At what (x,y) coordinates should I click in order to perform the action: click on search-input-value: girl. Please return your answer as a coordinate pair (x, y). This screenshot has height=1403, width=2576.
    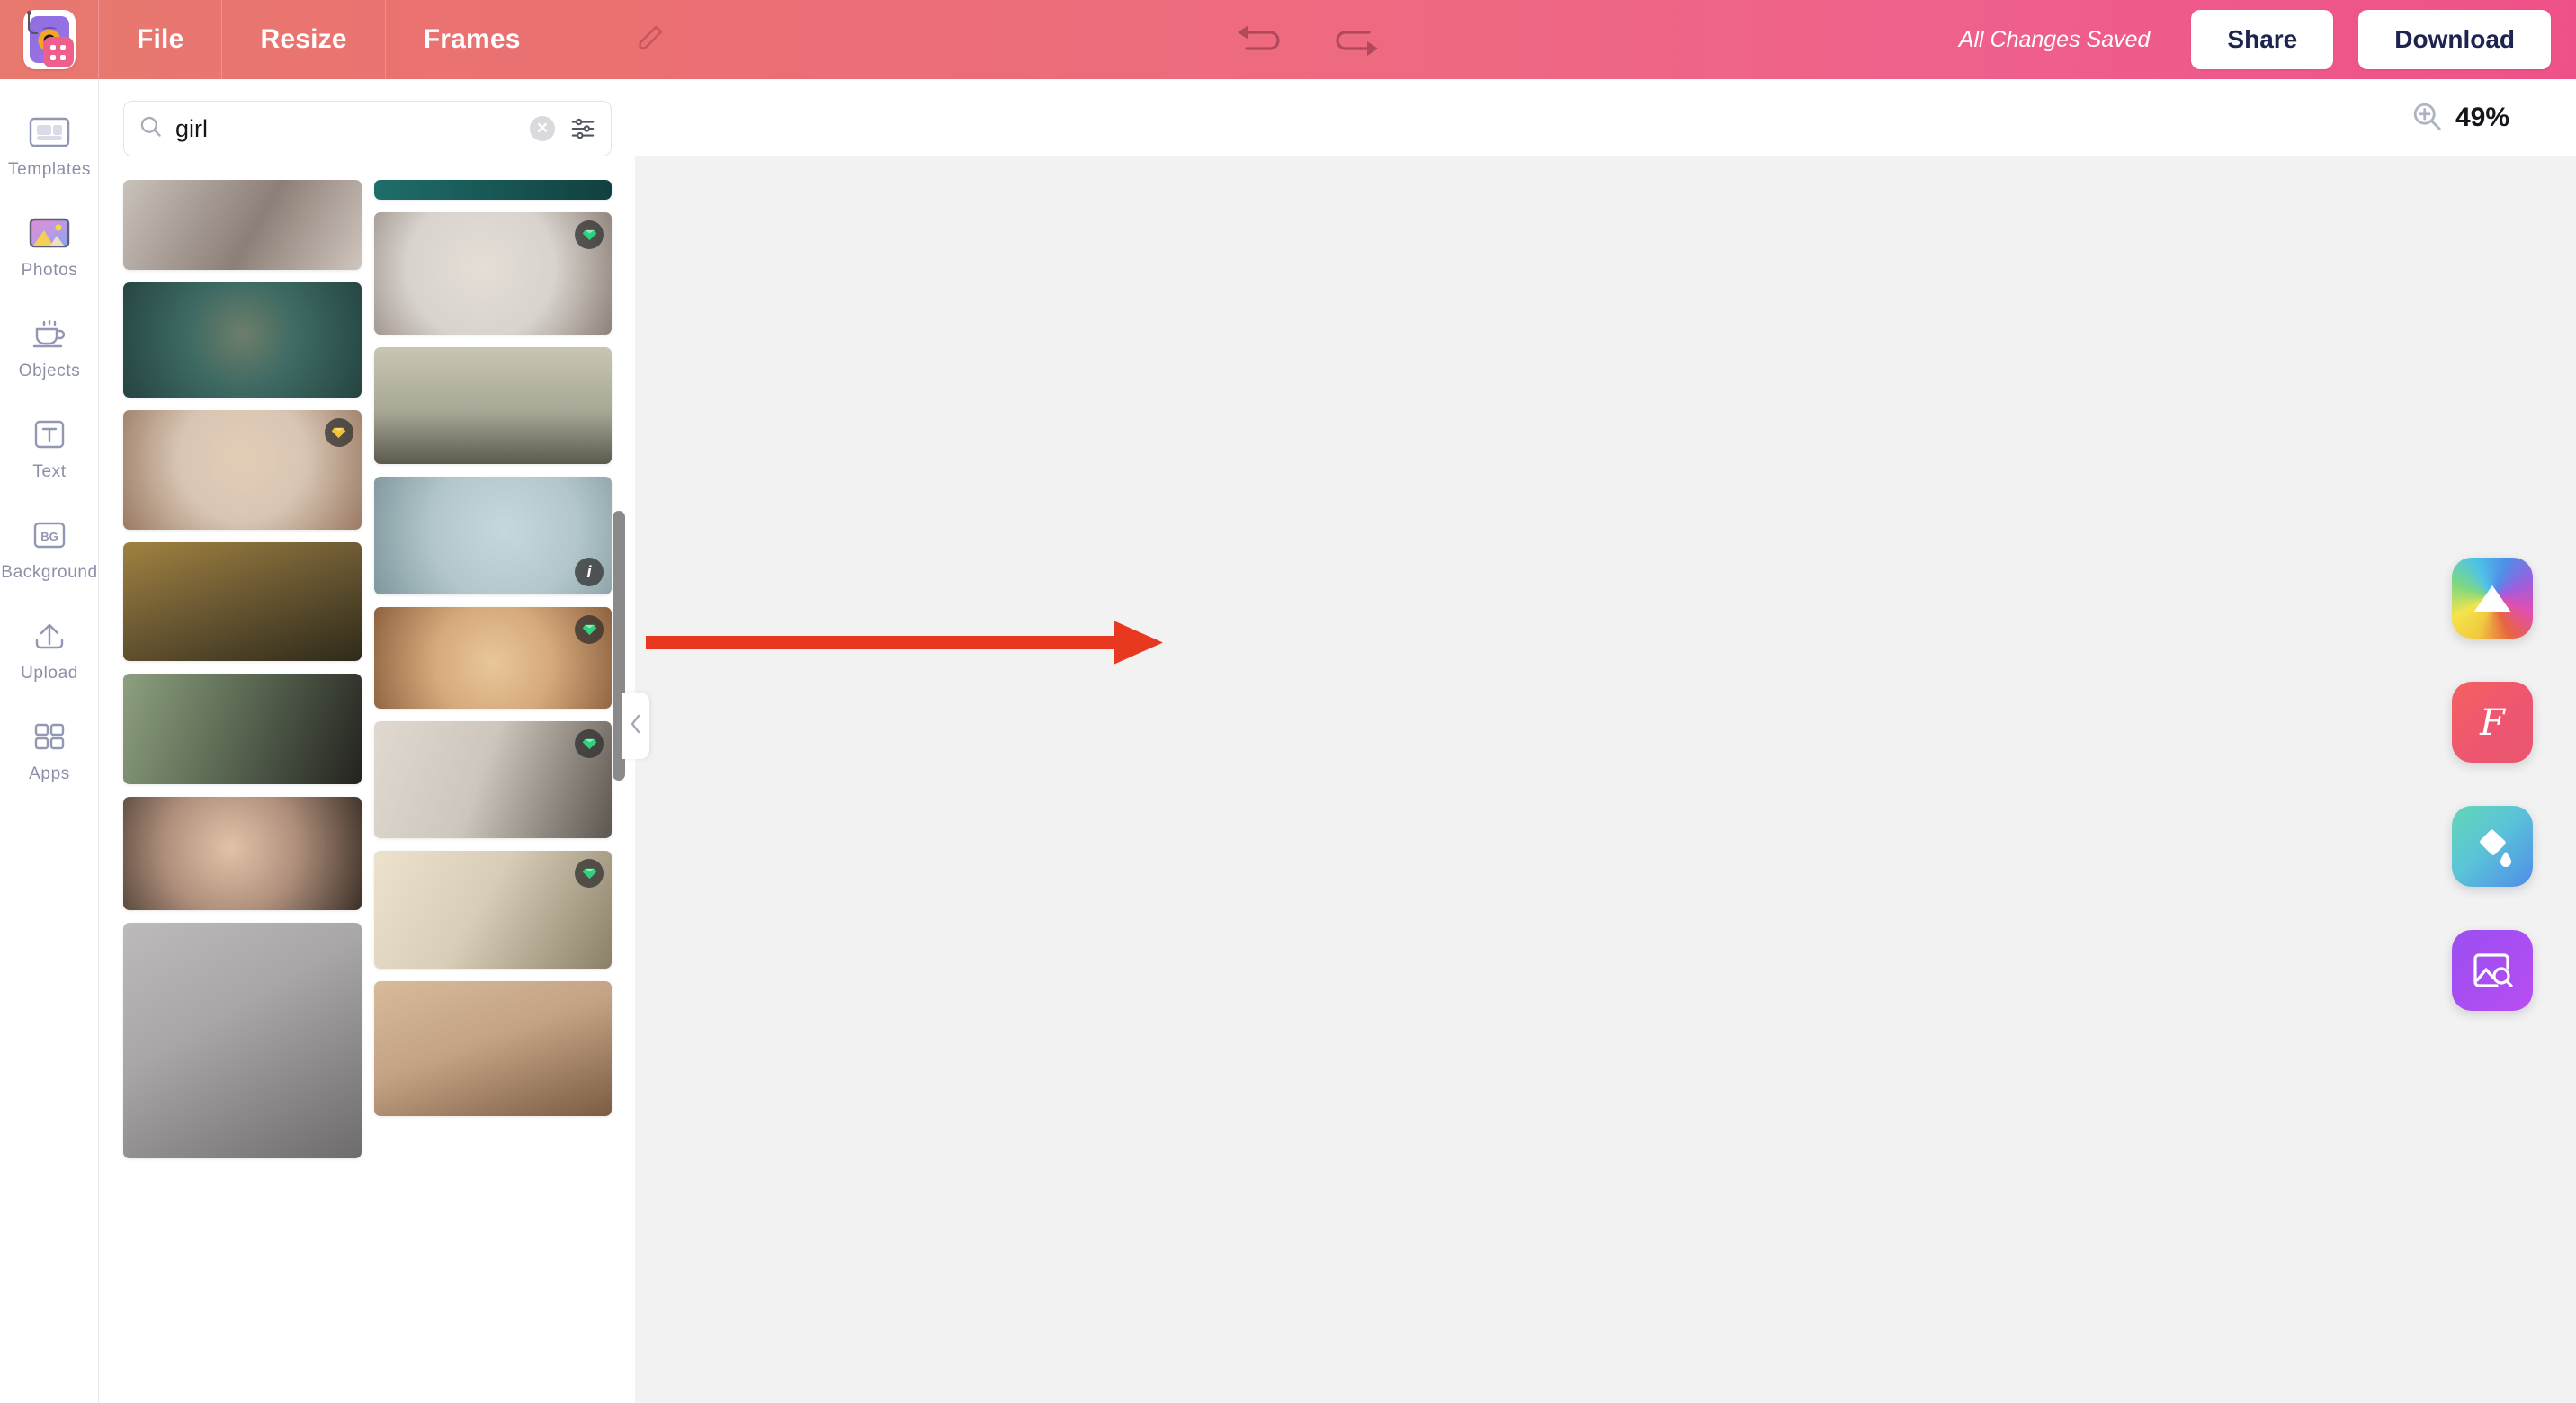
    Looking at the image, I should click on (192, 128).